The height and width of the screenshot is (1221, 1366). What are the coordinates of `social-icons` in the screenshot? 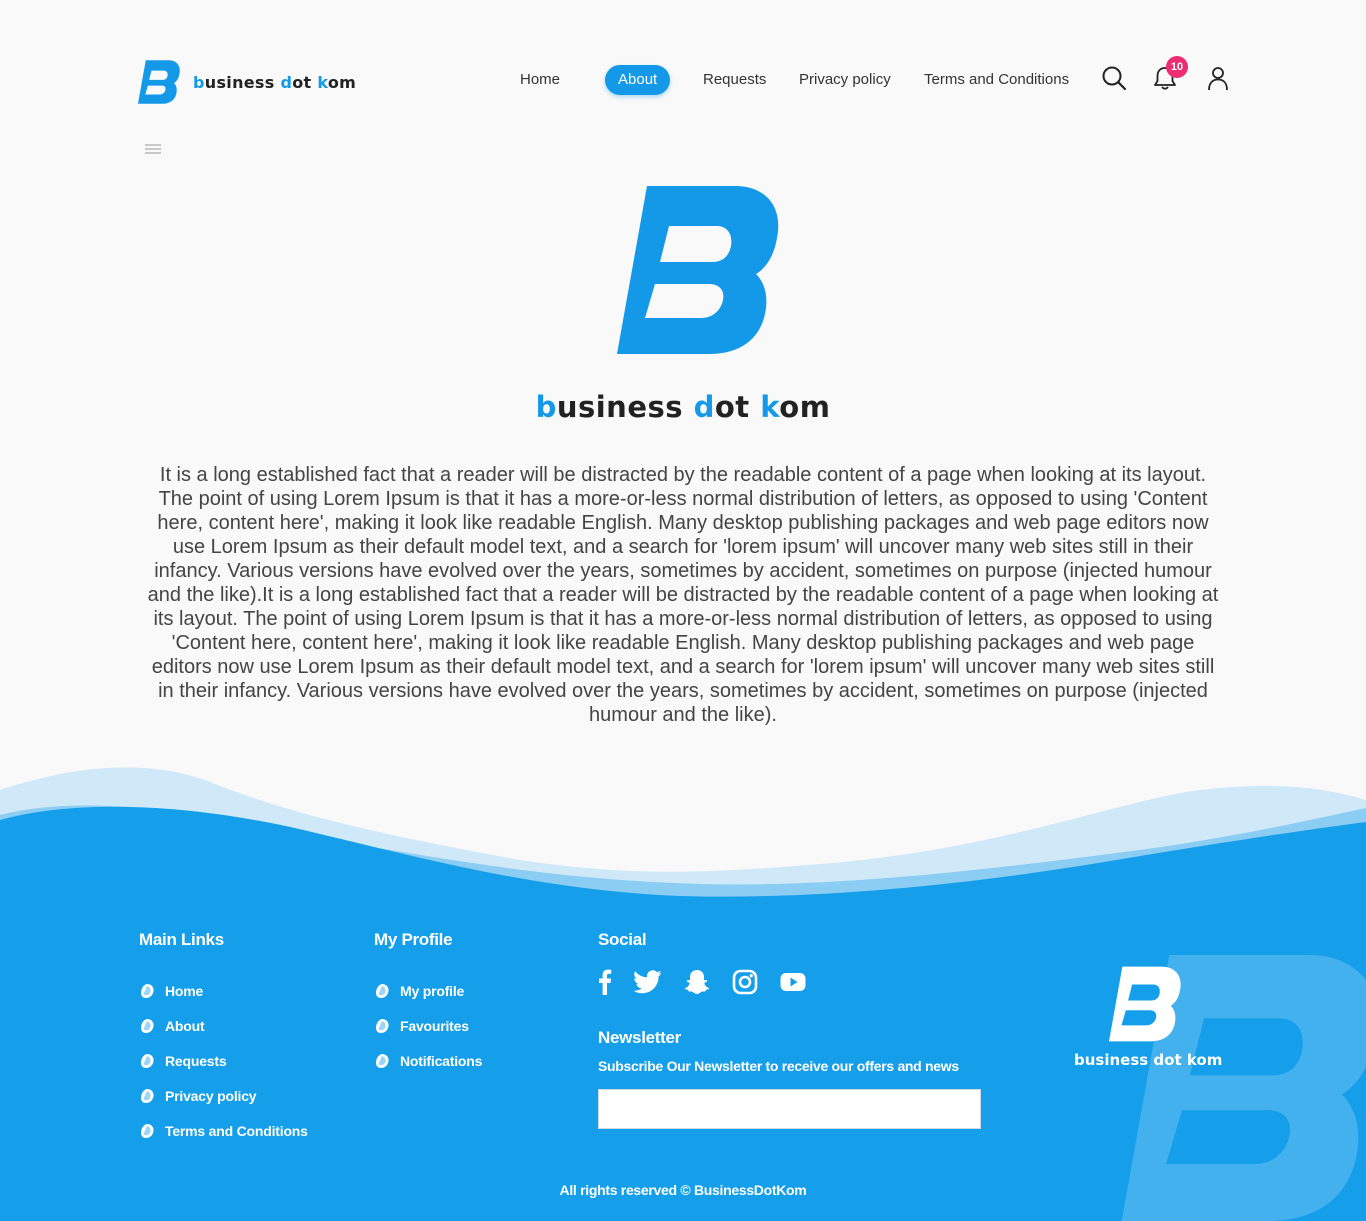 It's located at (789, 982).